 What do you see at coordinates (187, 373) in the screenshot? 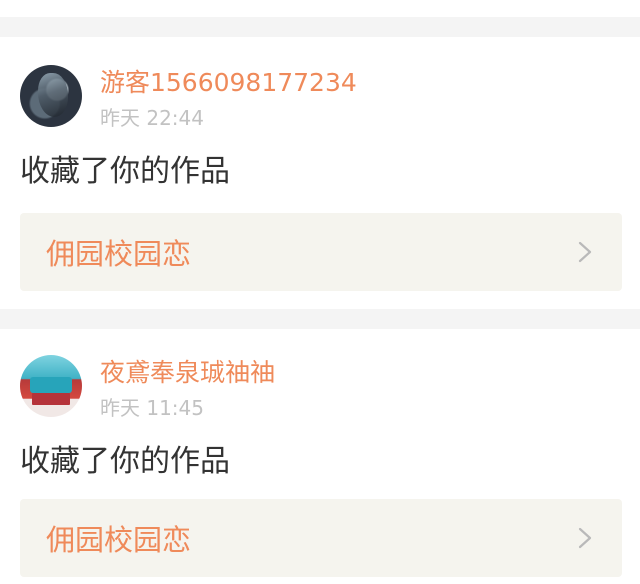
I see `username: 夜鳶奉泉珹䄂䄂` at bounding box center [187, 373].